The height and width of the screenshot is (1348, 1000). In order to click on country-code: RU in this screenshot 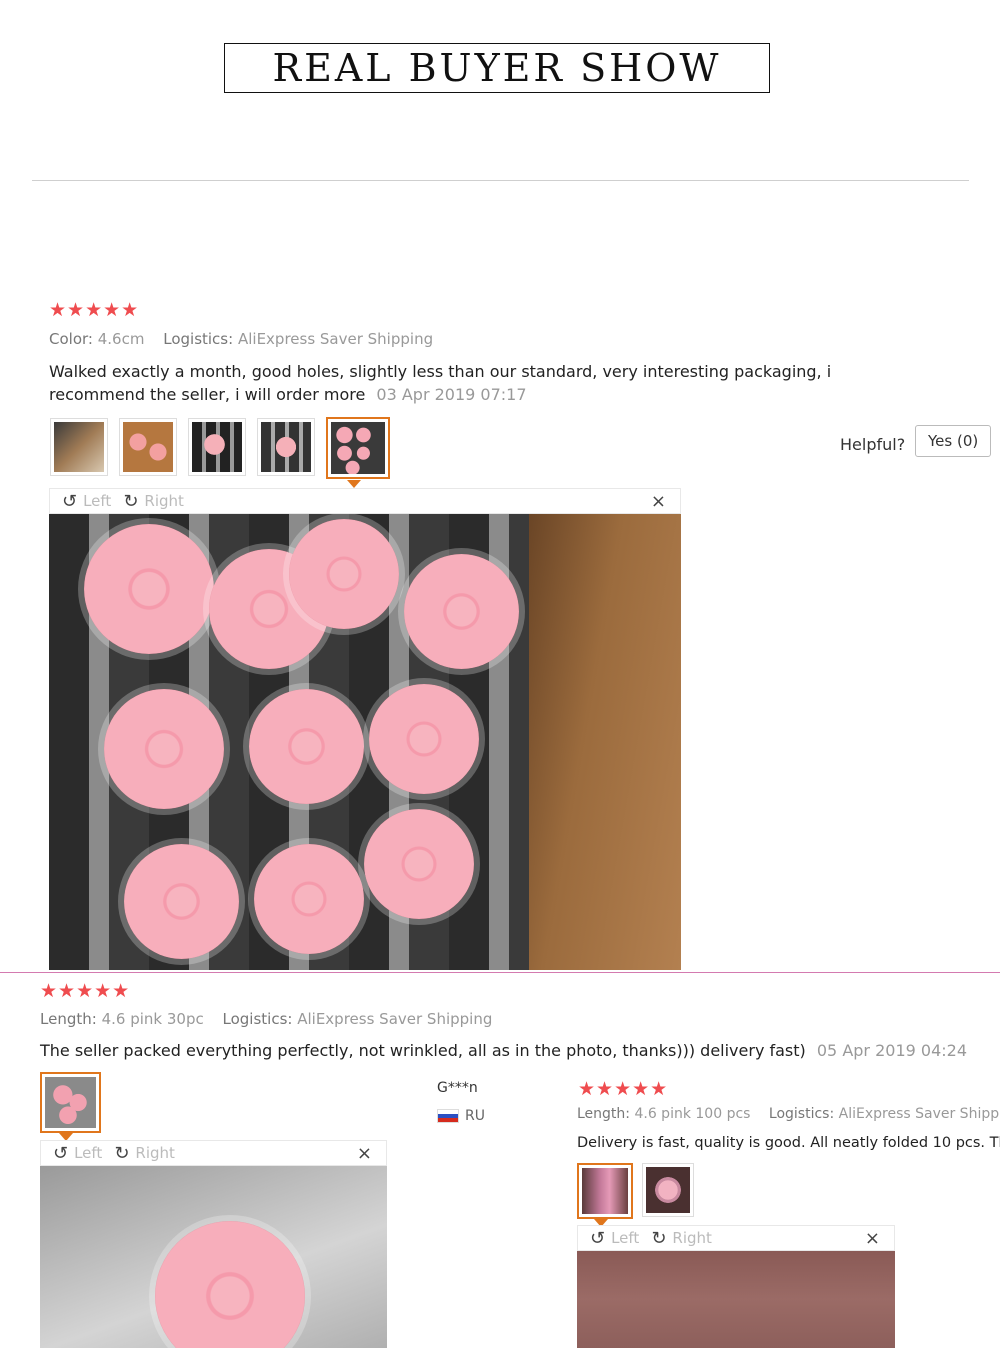, I will do `click(475, 1116)`.